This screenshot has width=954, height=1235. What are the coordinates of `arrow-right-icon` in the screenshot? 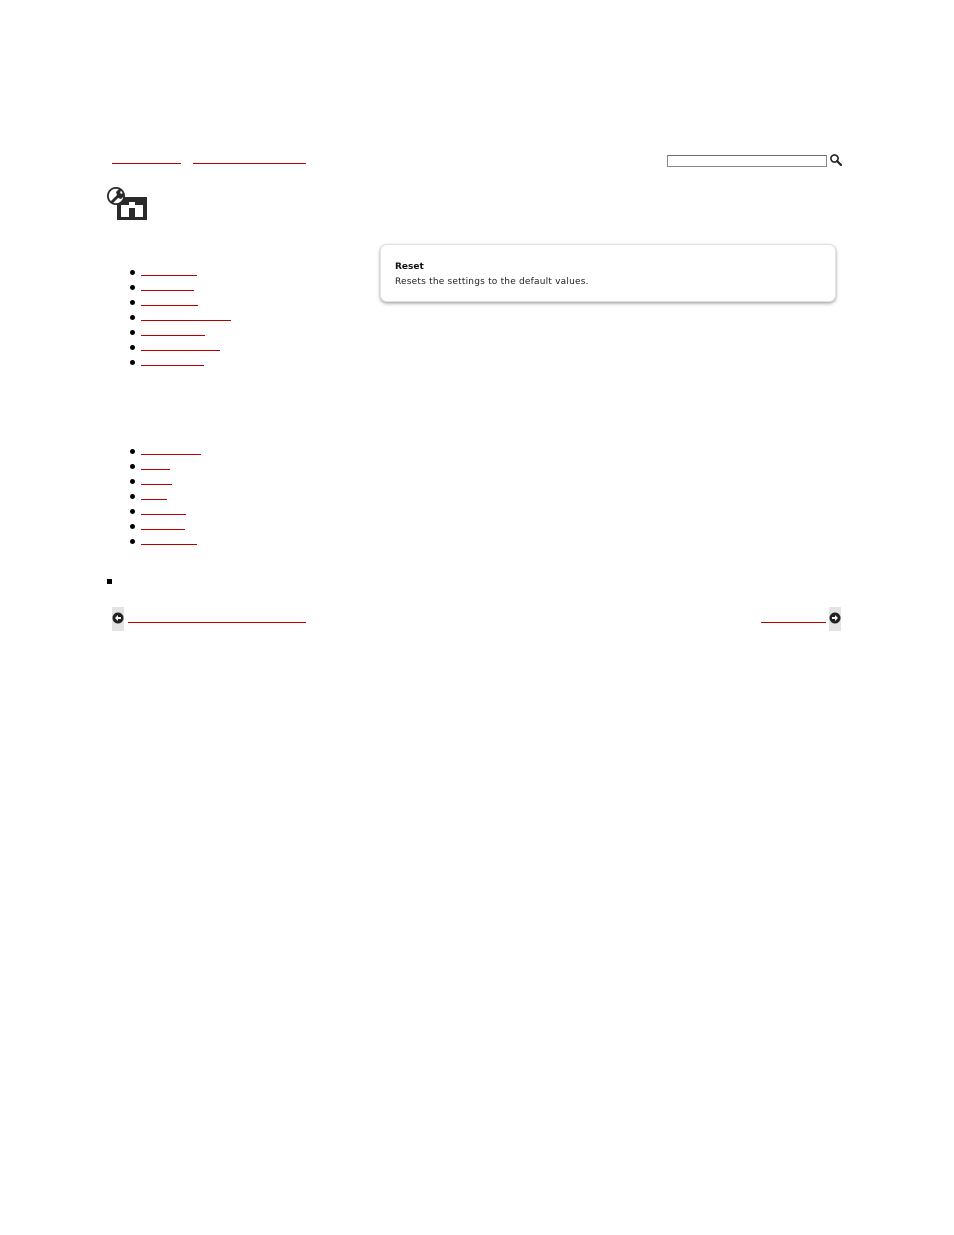 It's located at (835, 618).